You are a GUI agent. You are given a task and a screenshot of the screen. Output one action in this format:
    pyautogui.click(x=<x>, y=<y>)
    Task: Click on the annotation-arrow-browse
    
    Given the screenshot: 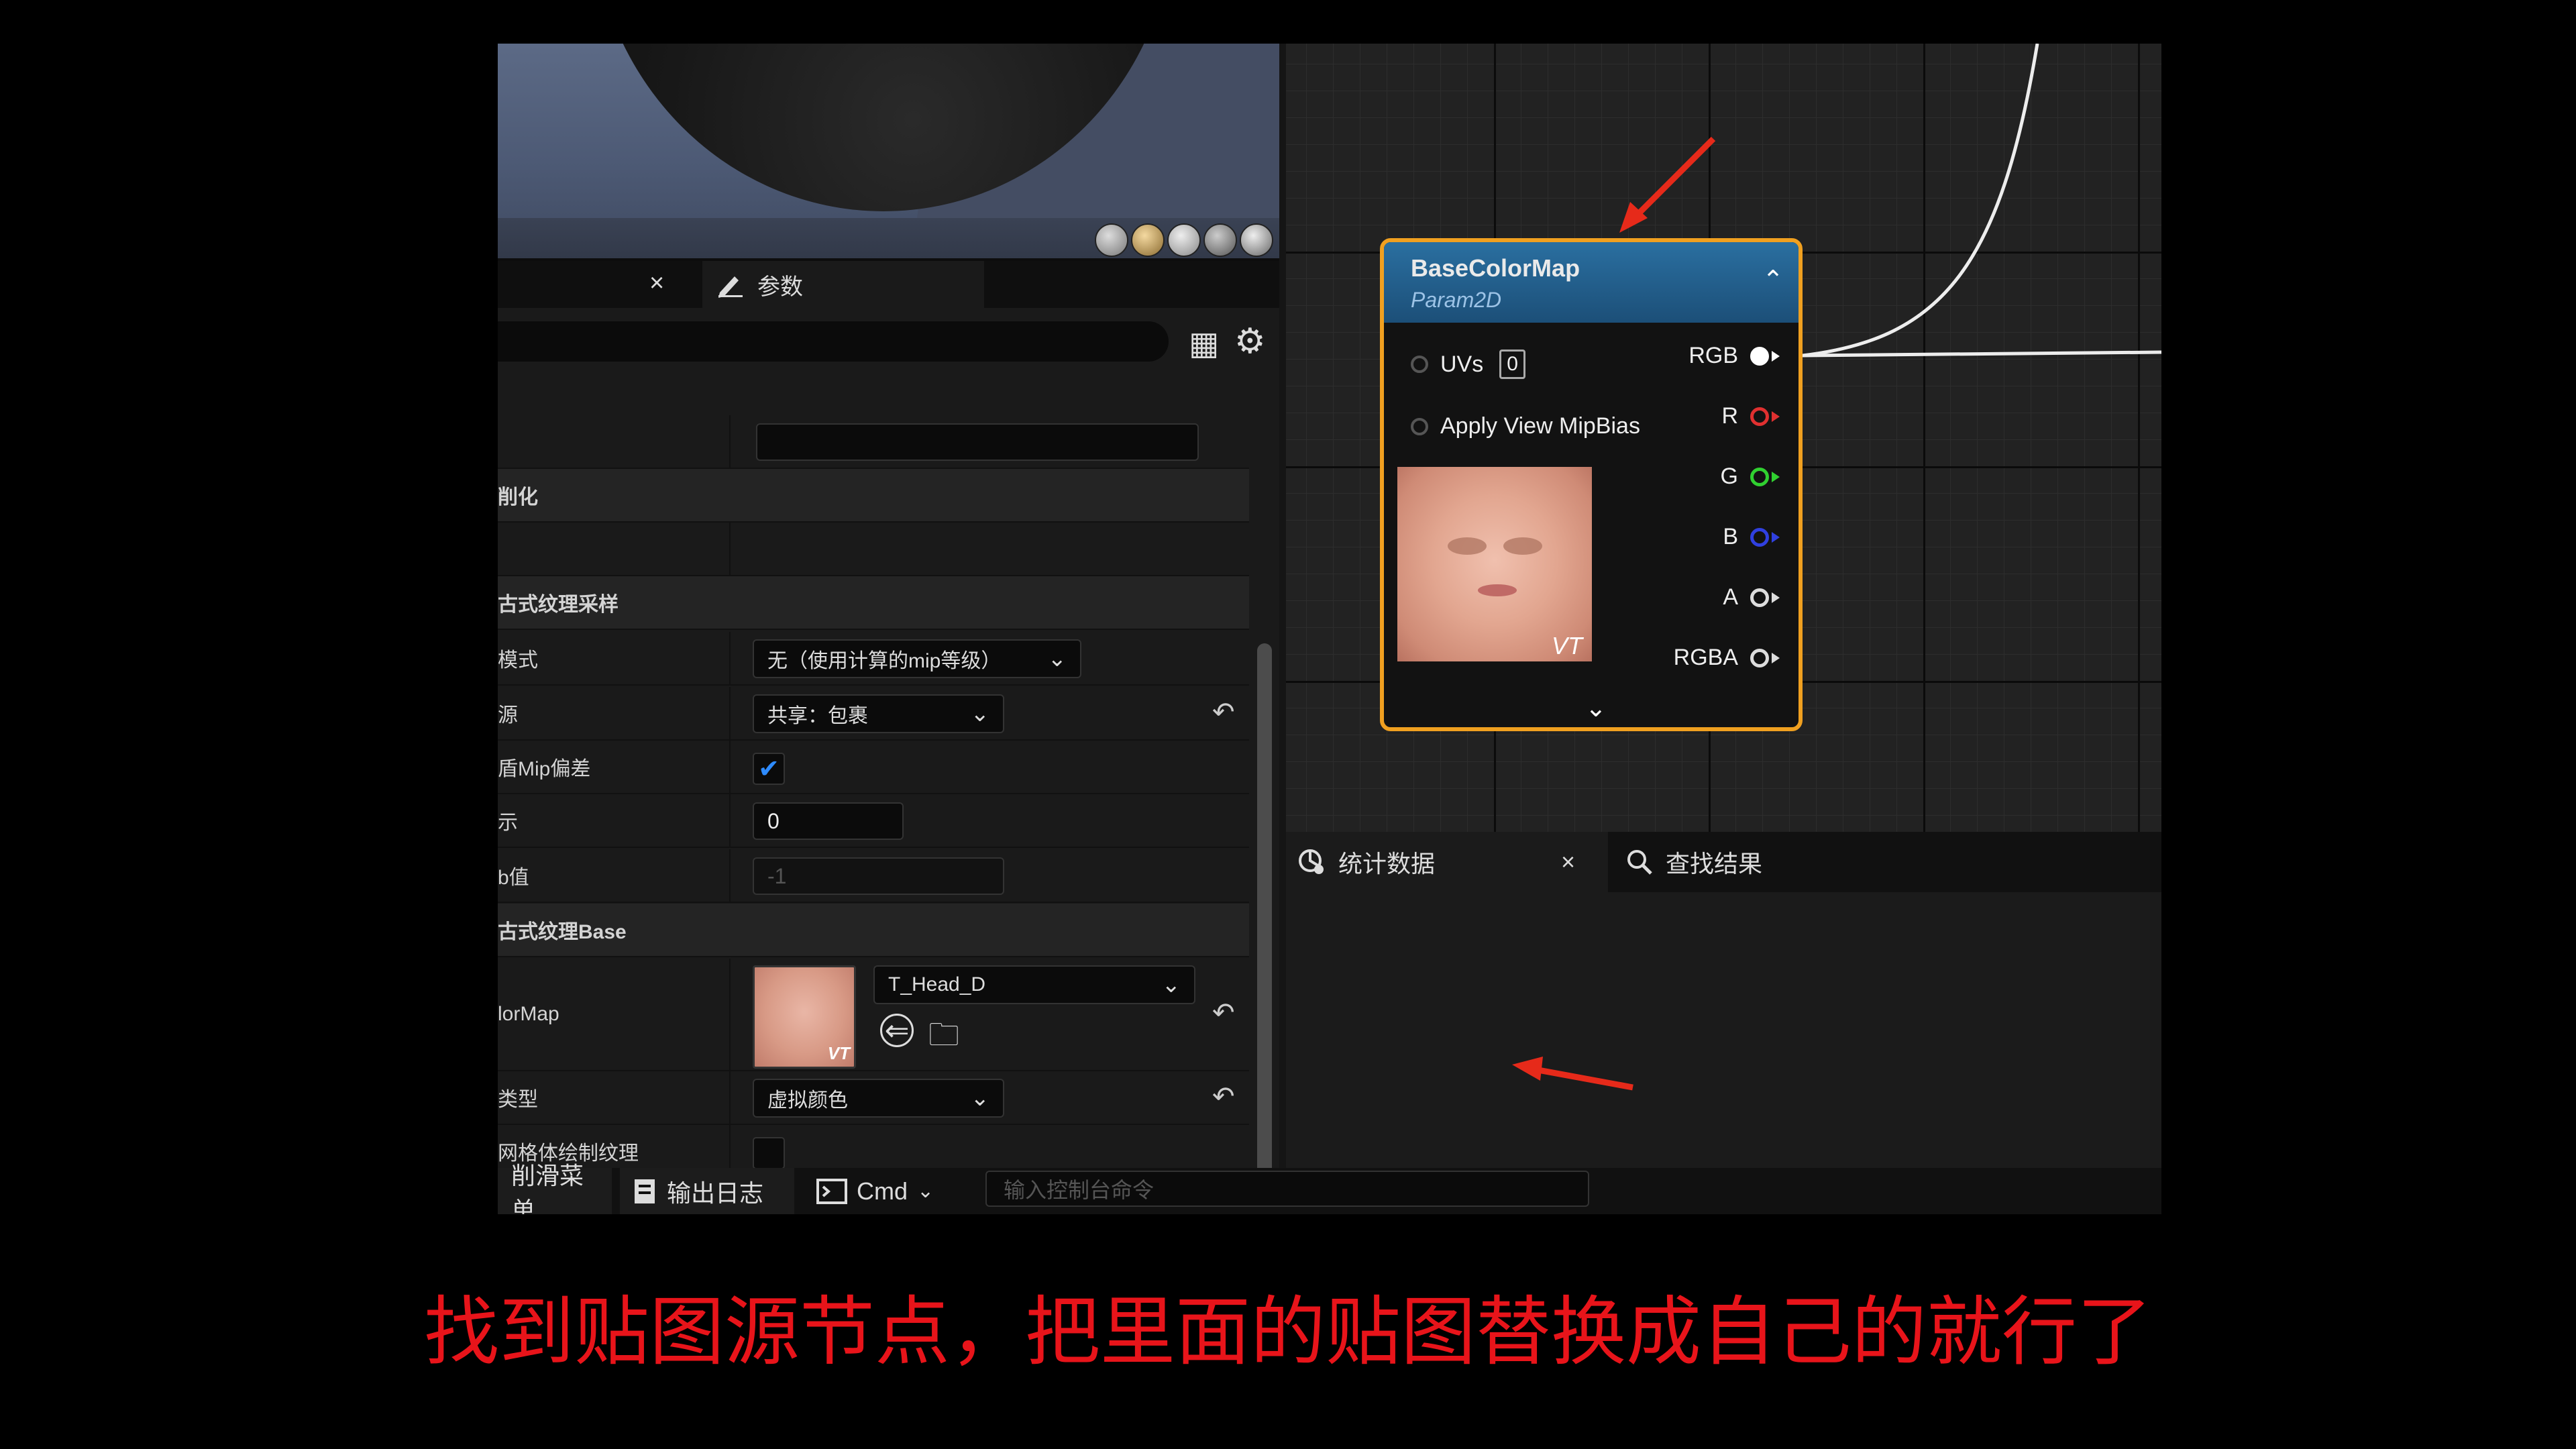 What is the action you would take?
    pyautogui.click(x=1581, y=1078)
    